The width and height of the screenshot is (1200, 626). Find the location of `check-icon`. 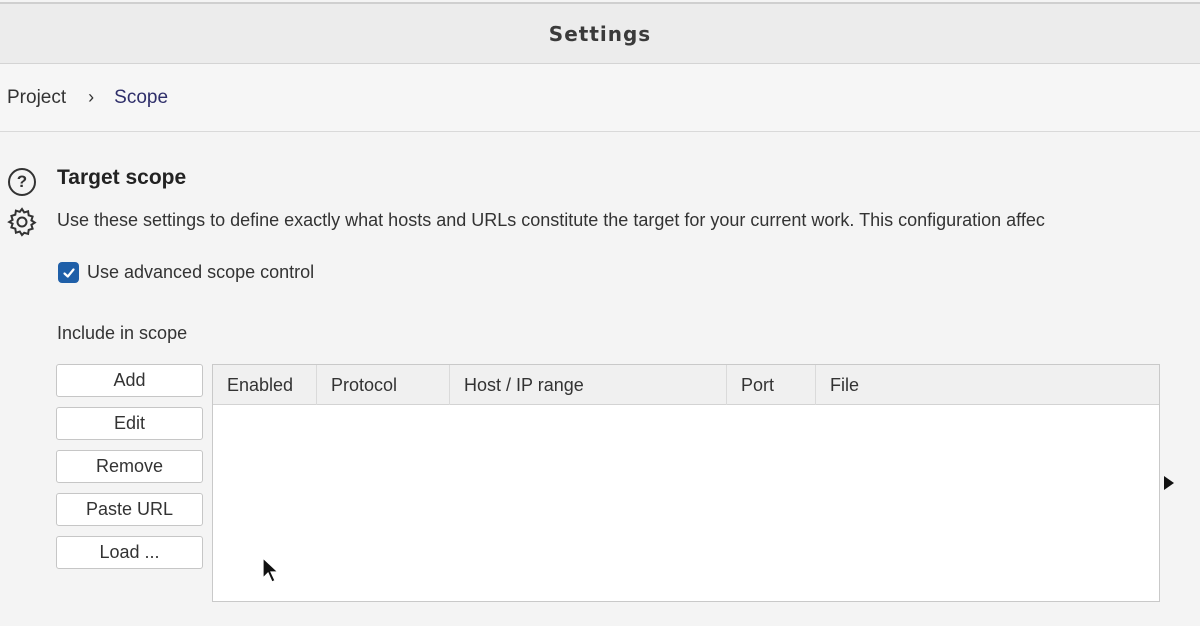

check-icon is located at coordinates (68, 272).